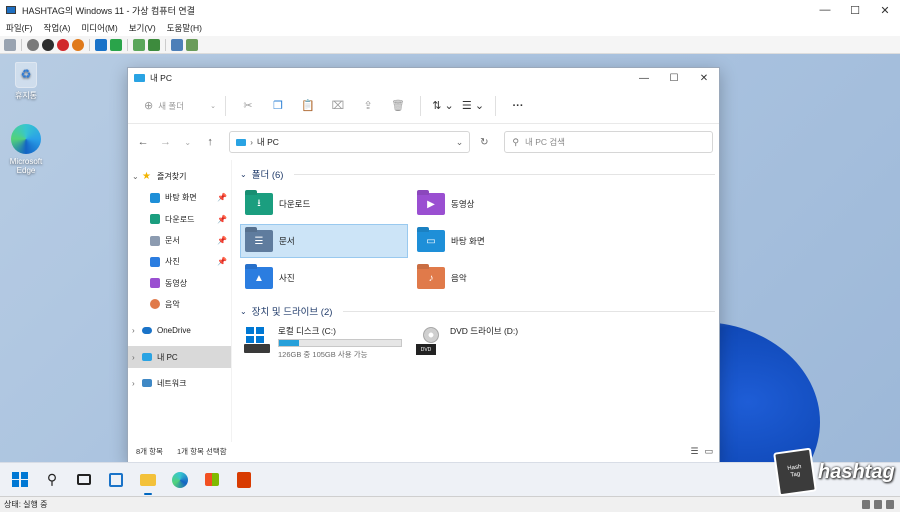 The width and height of the screenshot is (900, 512). Describe the element at coordinates (450, 479) in the screenshot. I see `taskbar: ⚲ ⌃` at that location.